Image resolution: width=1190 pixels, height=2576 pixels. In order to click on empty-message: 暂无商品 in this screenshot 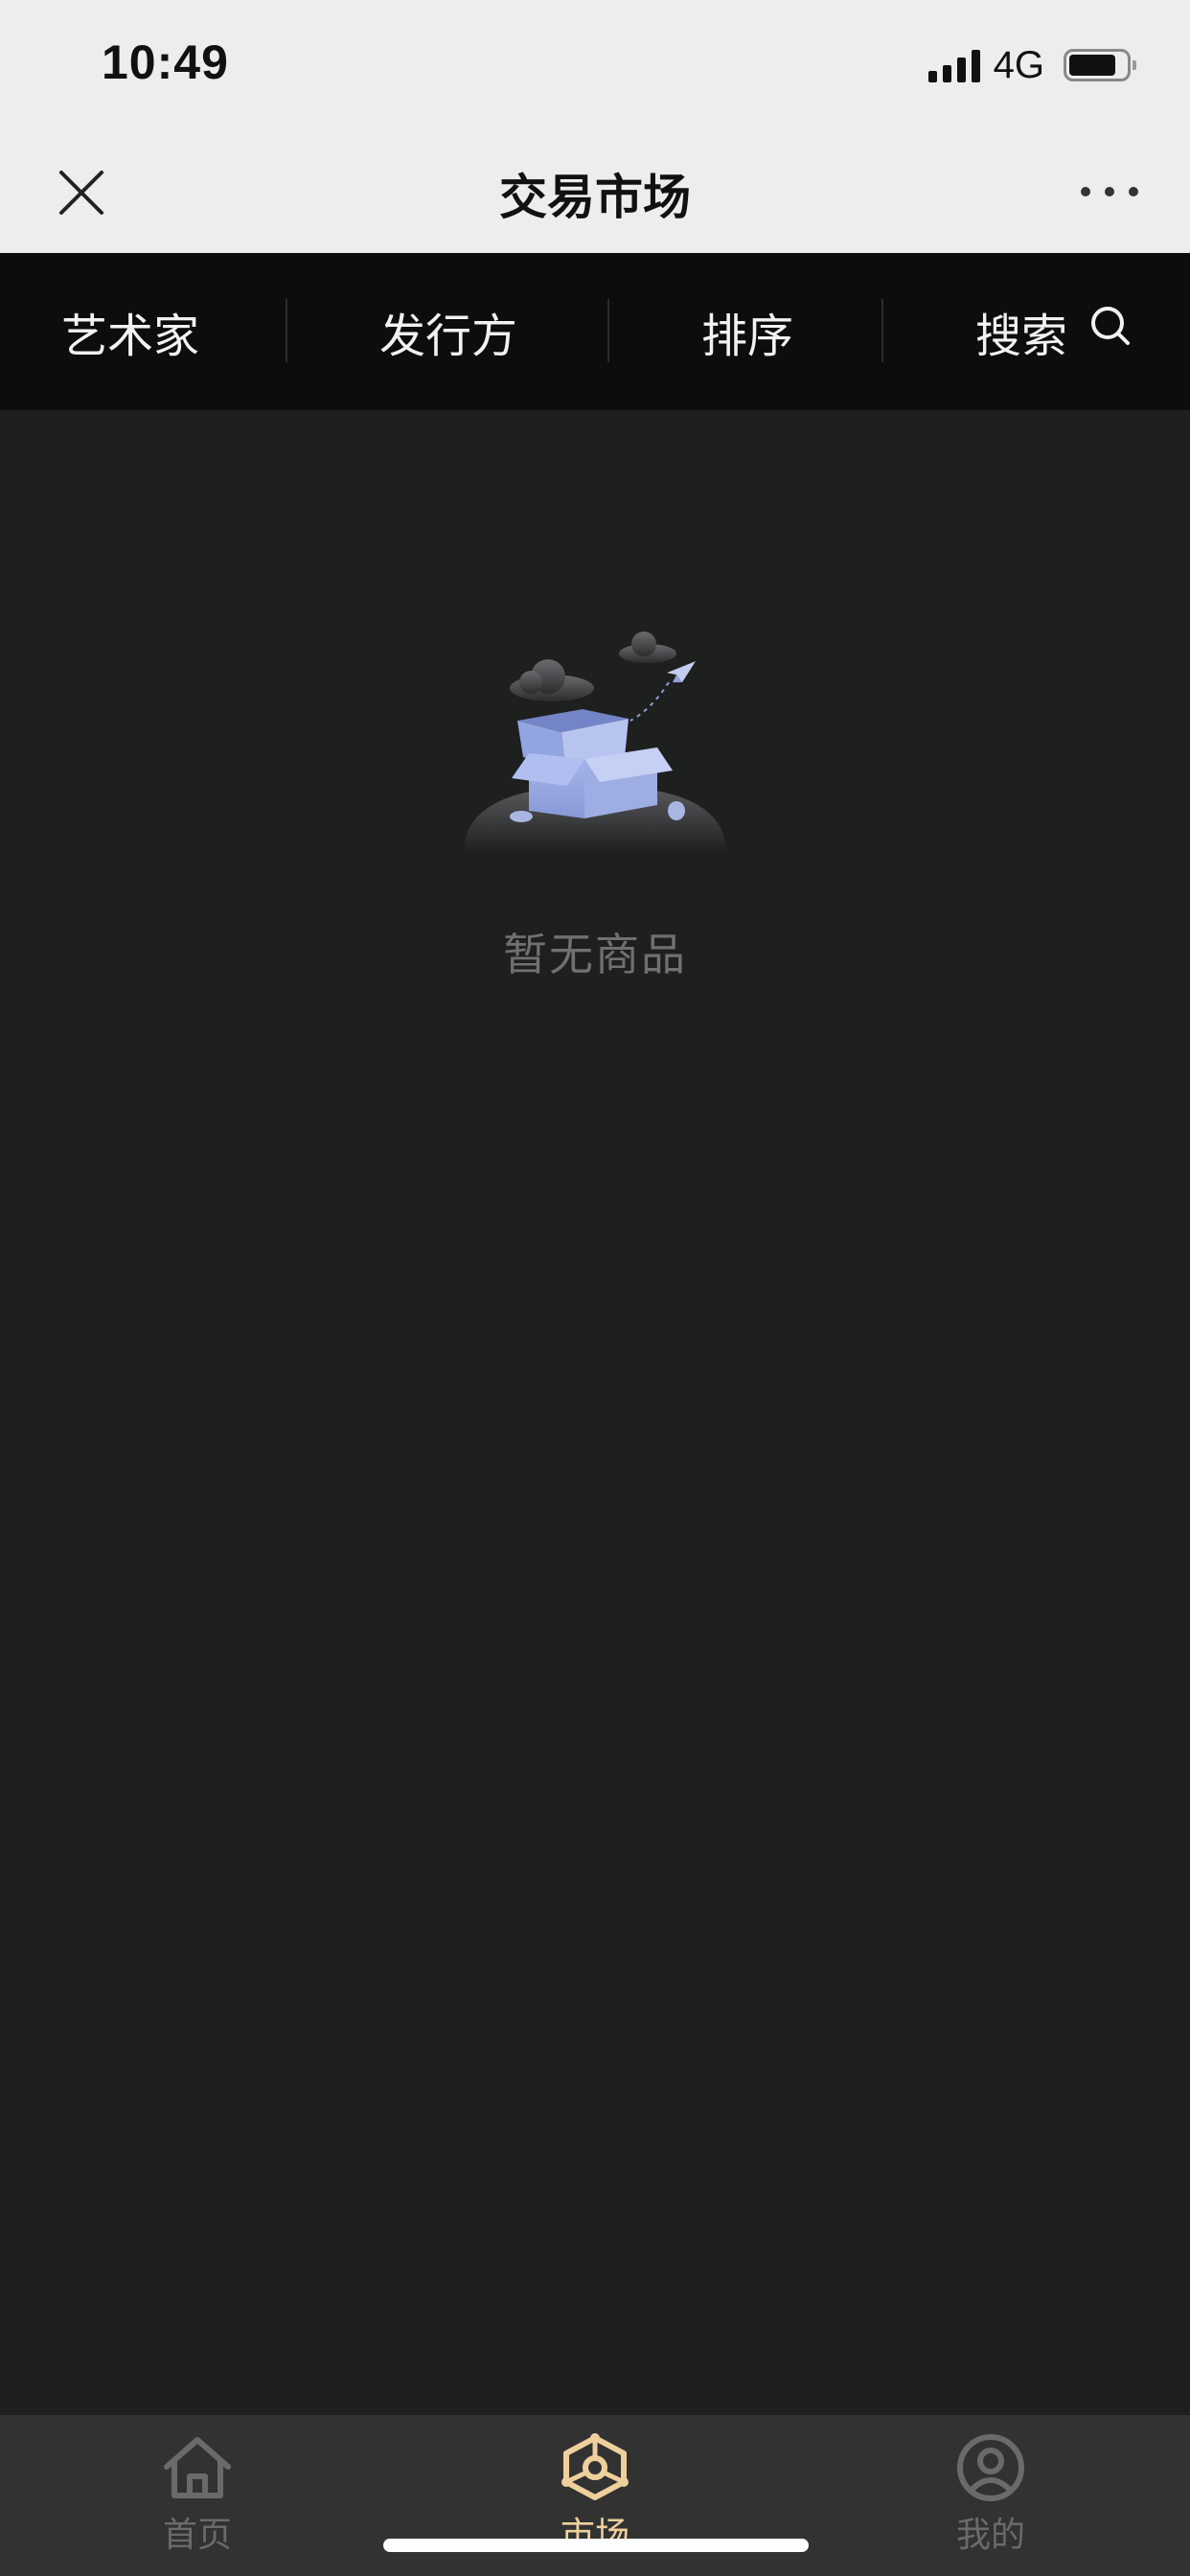, I will do `click(595, 954)`.